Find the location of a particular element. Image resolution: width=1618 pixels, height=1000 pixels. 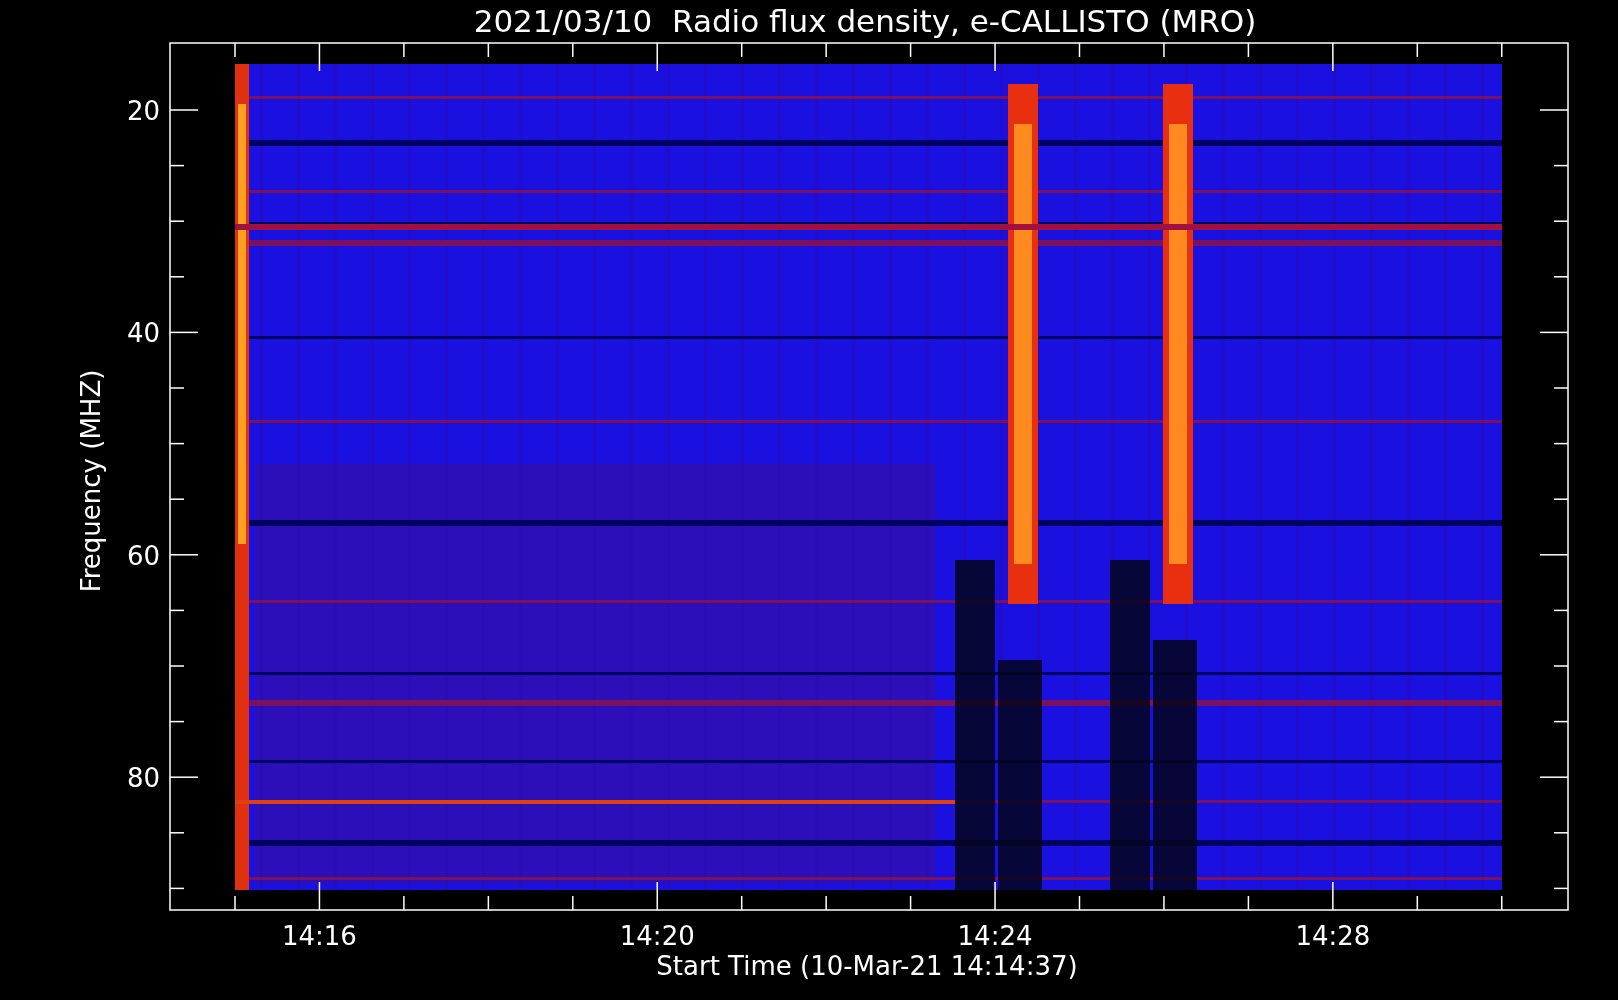

x-tick-label: 14:28 is located at coordinates (1333, 936).